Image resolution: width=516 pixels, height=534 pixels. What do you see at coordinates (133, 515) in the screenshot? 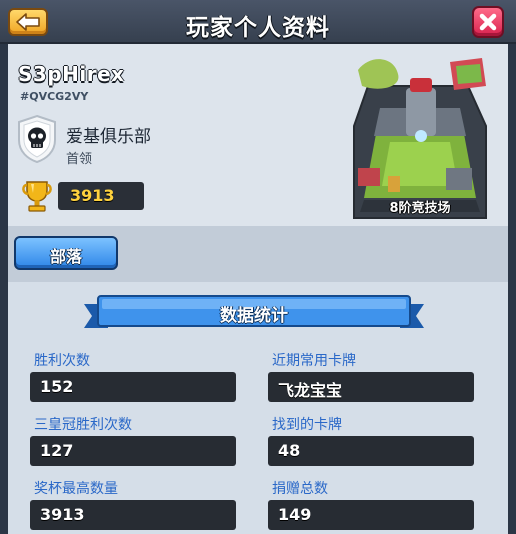
I see `stat-highest-trophies-value: 3913` at bounding box center [133, 515].